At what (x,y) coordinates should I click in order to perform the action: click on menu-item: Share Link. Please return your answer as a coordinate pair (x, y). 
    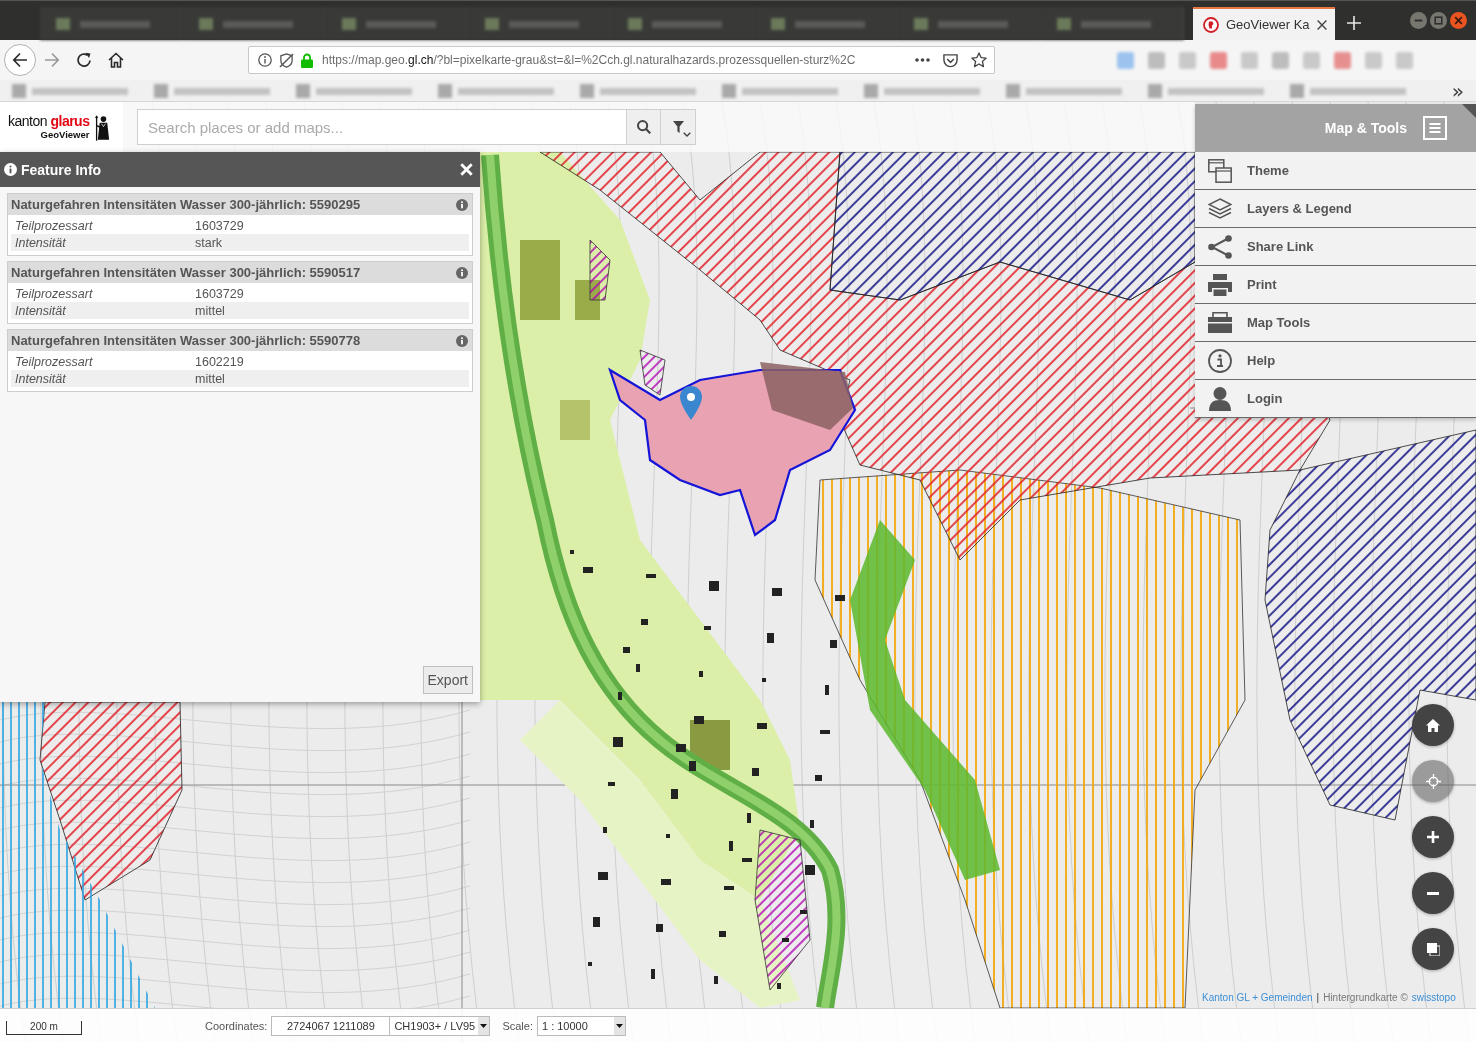
    Looking at the image, I should click on (1335, 247).